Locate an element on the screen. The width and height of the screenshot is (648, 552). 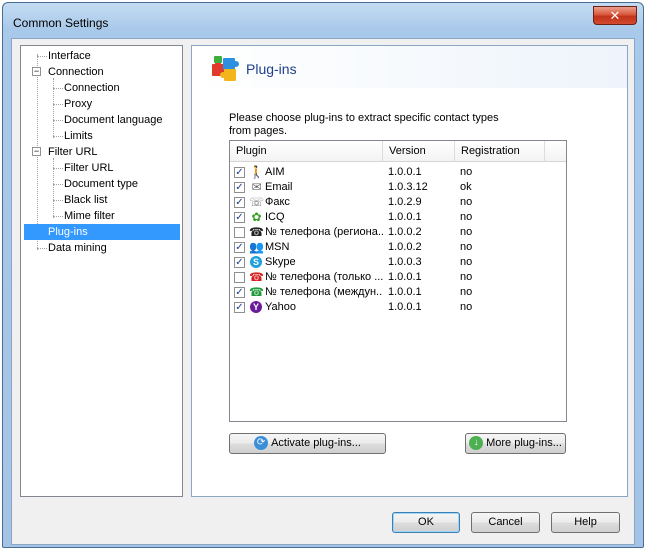
tree-item-label: Document language is located at coordinates (113, 120).